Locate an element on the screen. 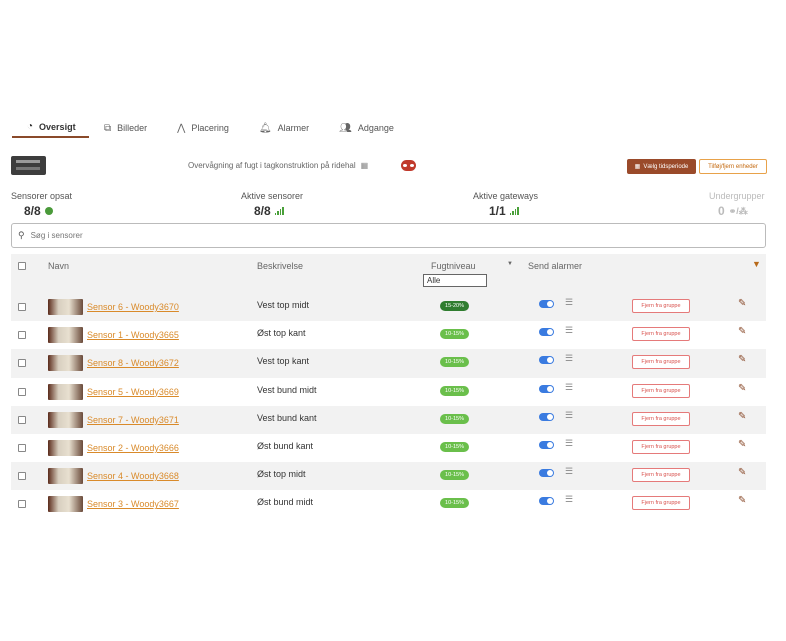  sensor-name-link: Sensor 7 - Woody3671 is located at coordinates (133, 420).